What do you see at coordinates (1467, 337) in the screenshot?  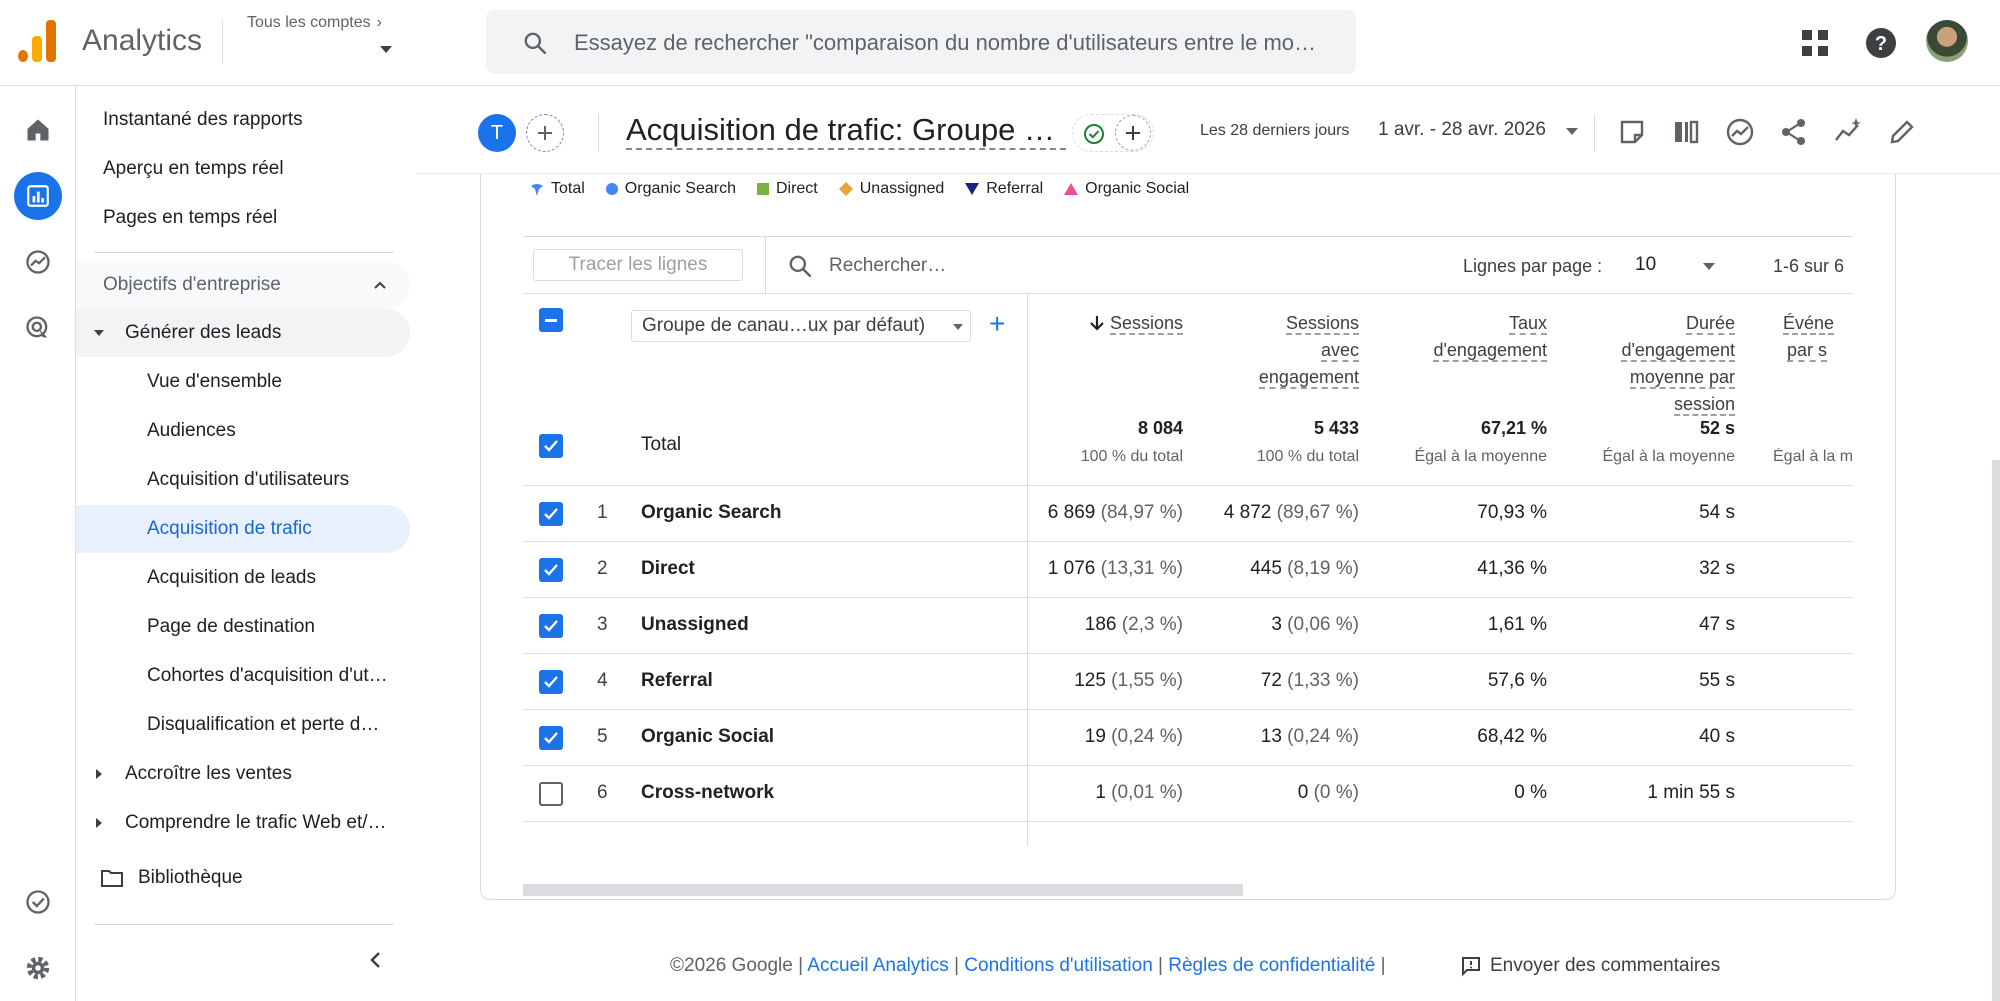 I see `column-header-engagement-rate: Taux d'engagement` at bounding box center [1467, 337].